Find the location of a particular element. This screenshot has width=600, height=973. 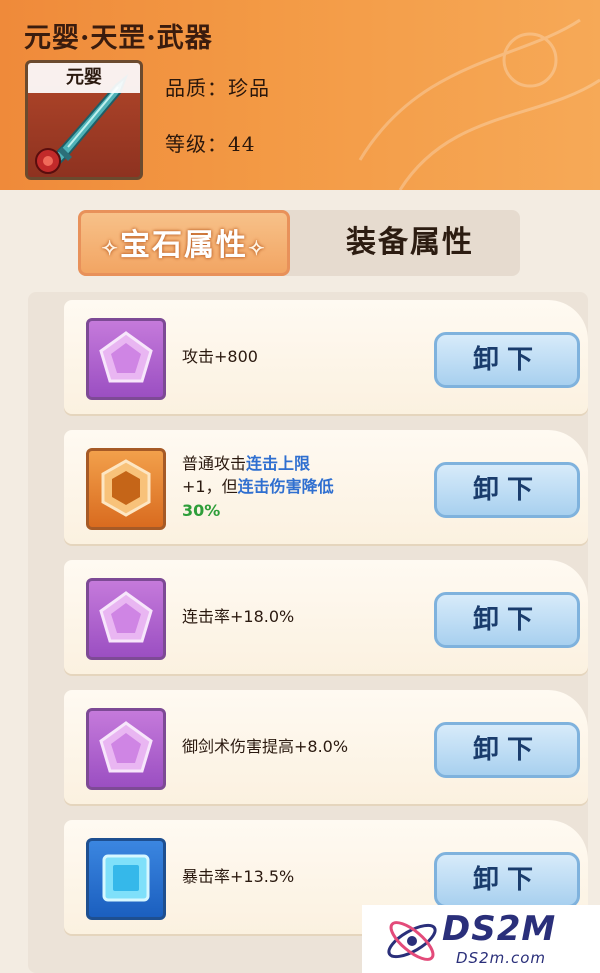

gem-text-part: +1，但 is located at coordinates (210, 487).